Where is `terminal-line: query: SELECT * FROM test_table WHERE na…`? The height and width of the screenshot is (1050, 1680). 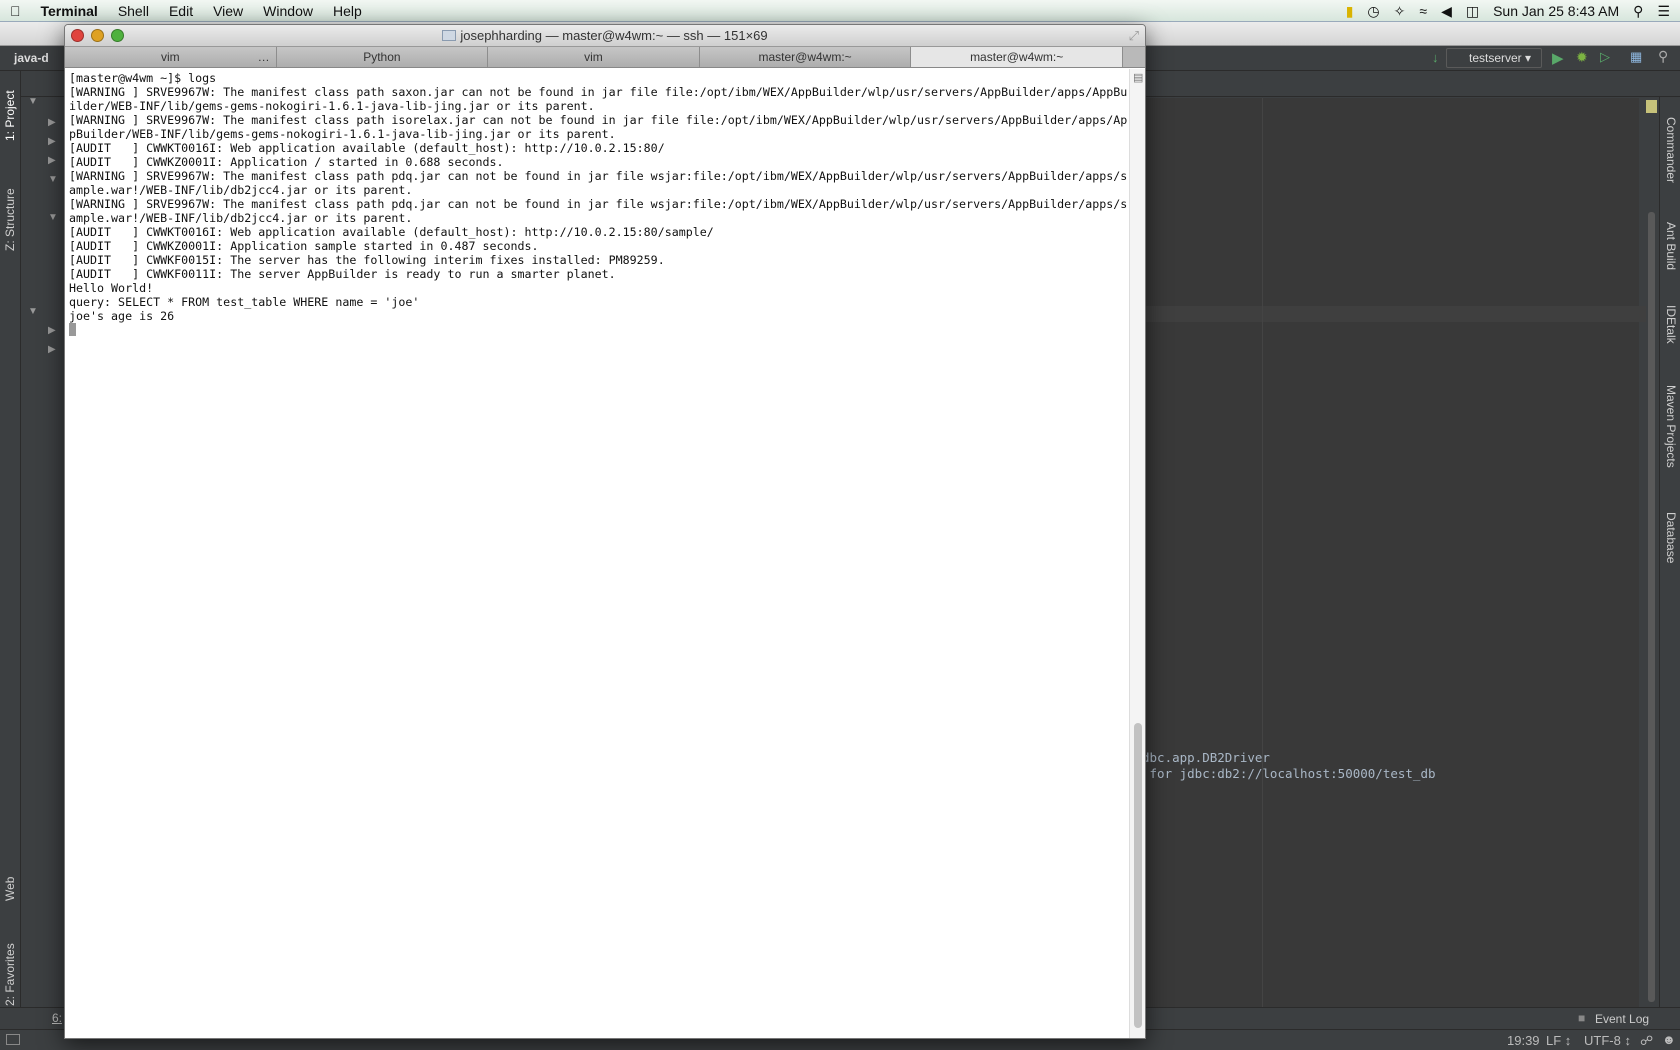
terminal-line: query: SELECT * FROM test_table WHERE na… is located at coordinates (244, 302).